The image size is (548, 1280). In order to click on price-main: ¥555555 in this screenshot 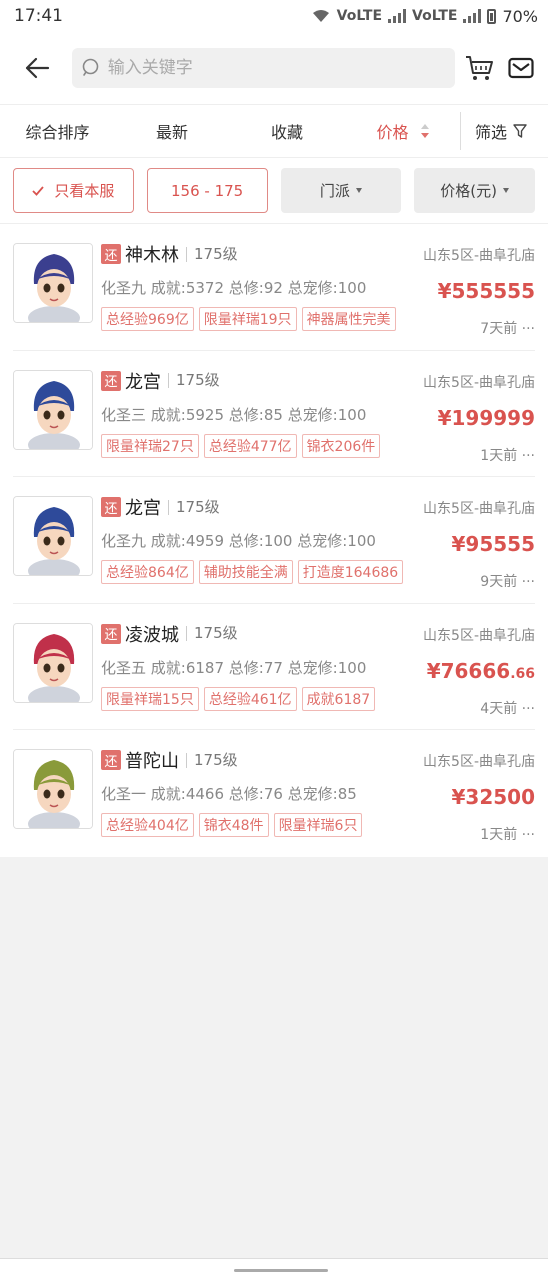, I will do `click(486, 291)`.